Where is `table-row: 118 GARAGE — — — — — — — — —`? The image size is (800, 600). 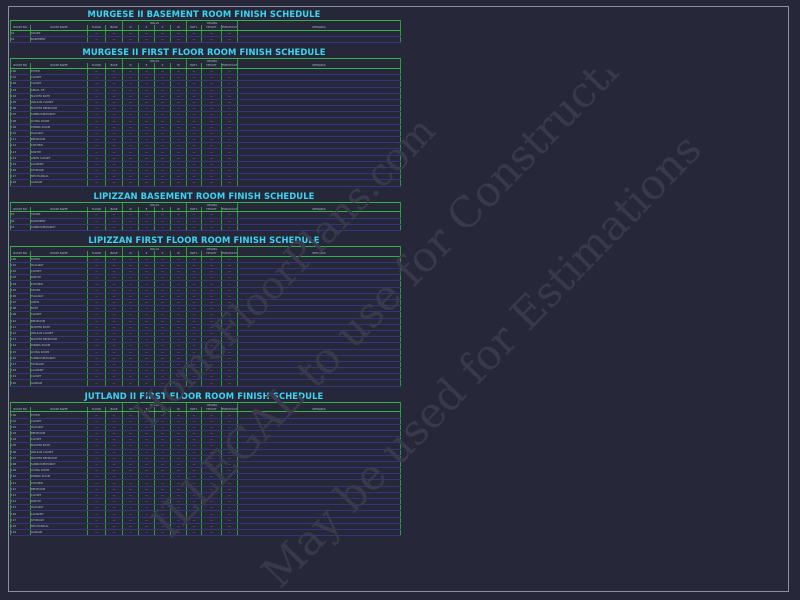 table-row: 118 GARAGE — — — — — — — — — is located at coordinates (206, 183).